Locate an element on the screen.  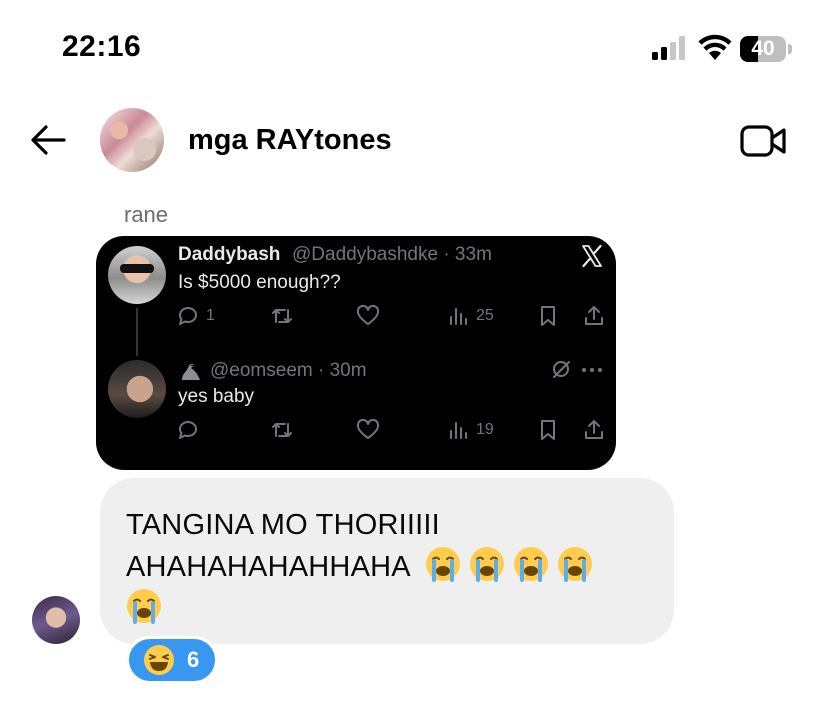
message-text: TANGINA MO THORIIIII AHAHAHAHAHHAHA is located at coordinates (391, 567).